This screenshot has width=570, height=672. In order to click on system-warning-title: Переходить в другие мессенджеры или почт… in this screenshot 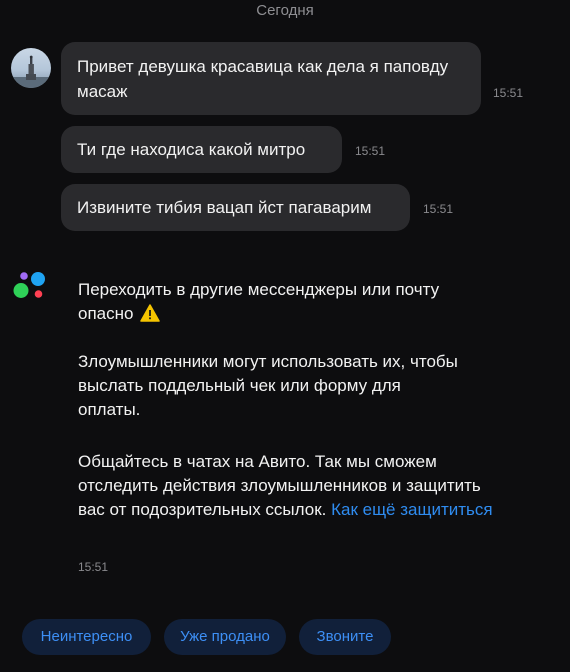, I will do `click(288, 303)`.